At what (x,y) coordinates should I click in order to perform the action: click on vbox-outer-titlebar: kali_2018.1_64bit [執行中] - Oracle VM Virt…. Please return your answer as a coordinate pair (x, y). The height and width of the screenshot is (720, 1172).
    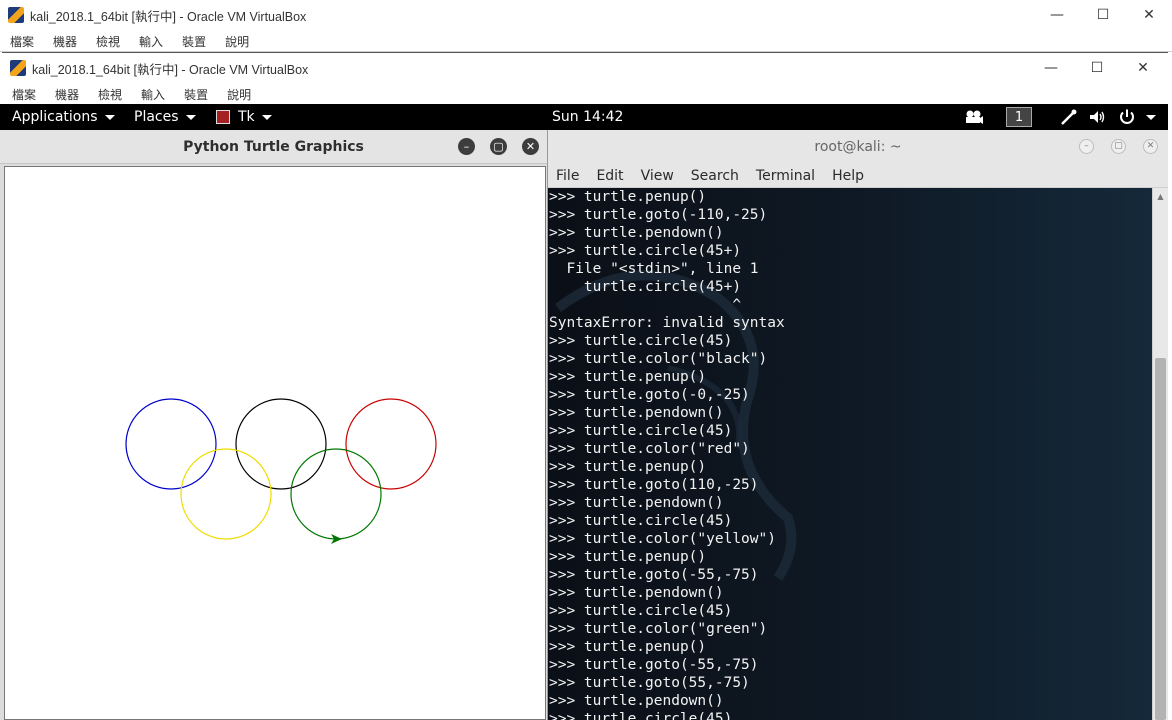
    Looking at the image, I should click on (586, 15).